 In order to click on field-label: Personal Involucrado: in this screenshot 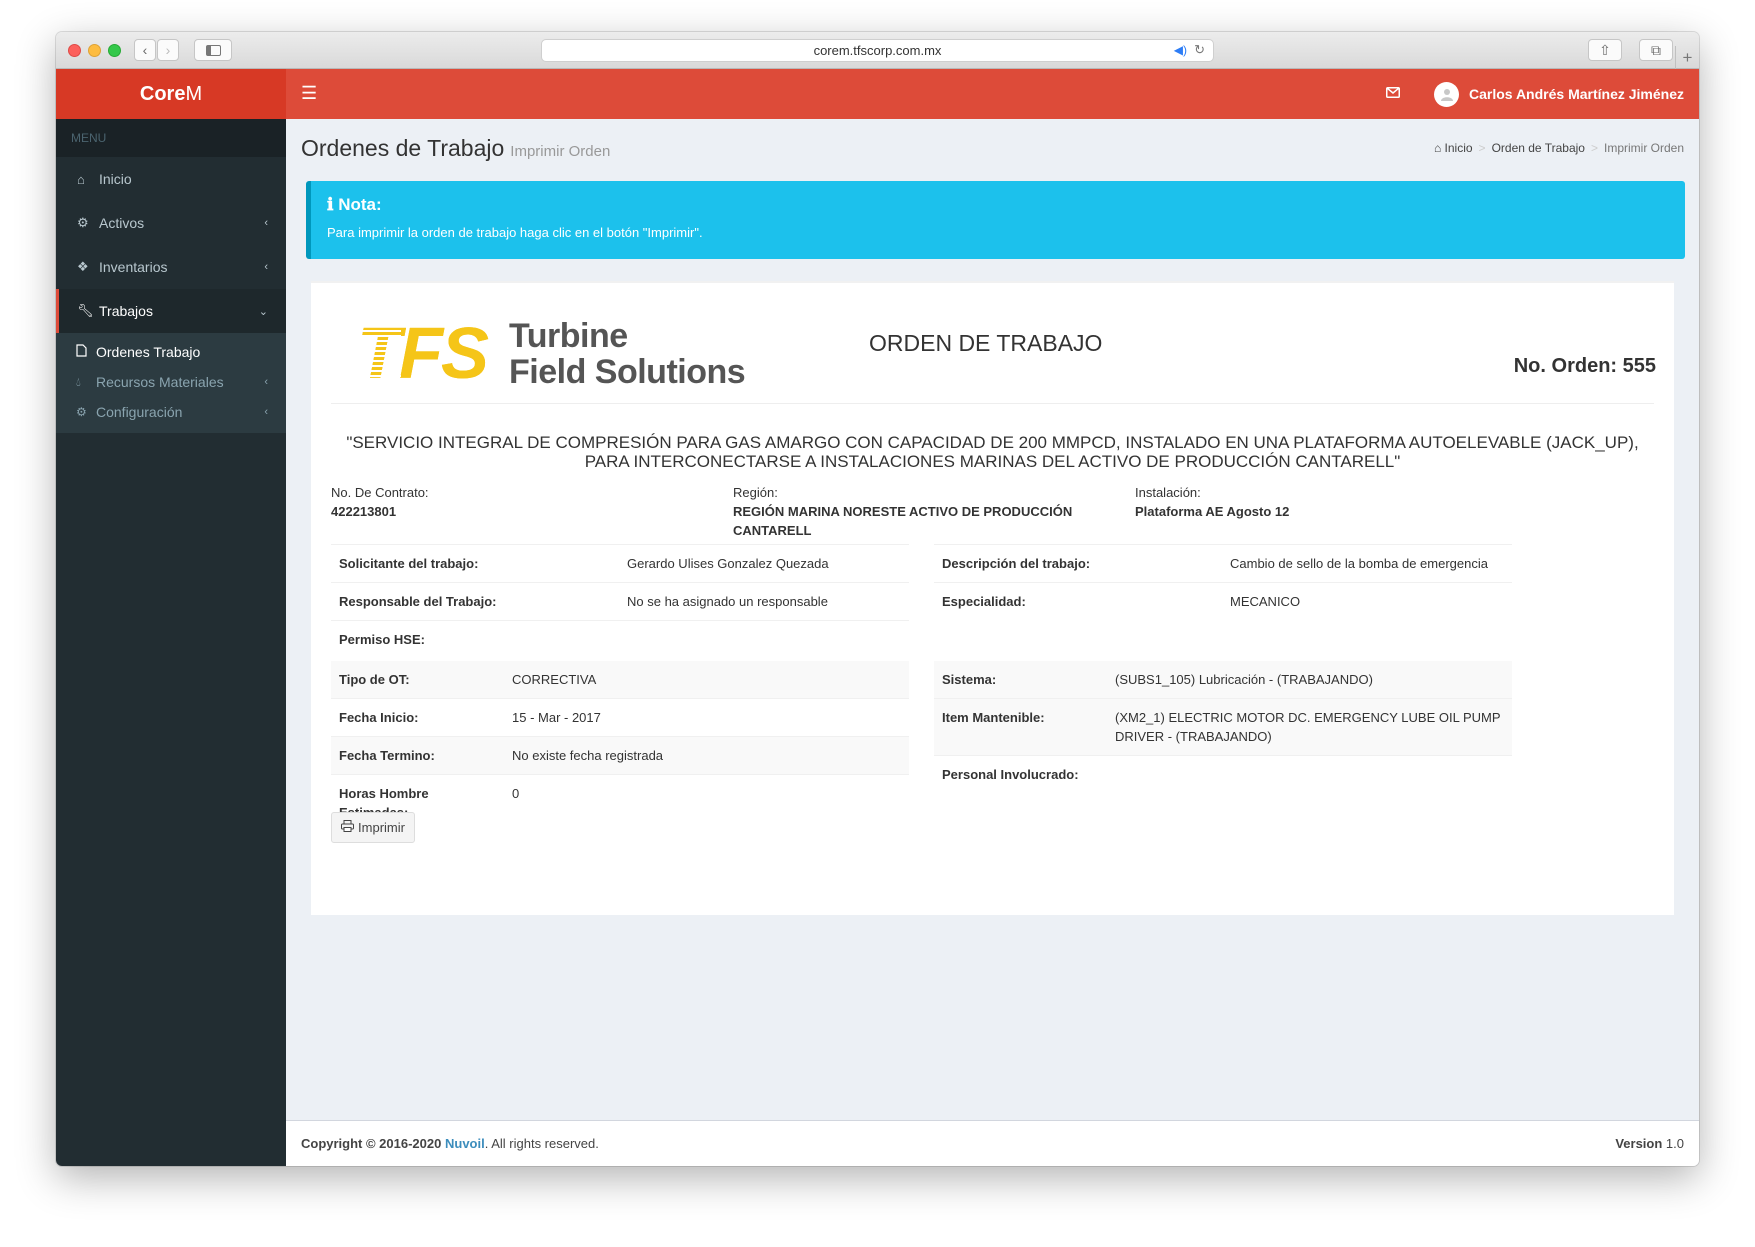, I will do `click(1020, 774)`.